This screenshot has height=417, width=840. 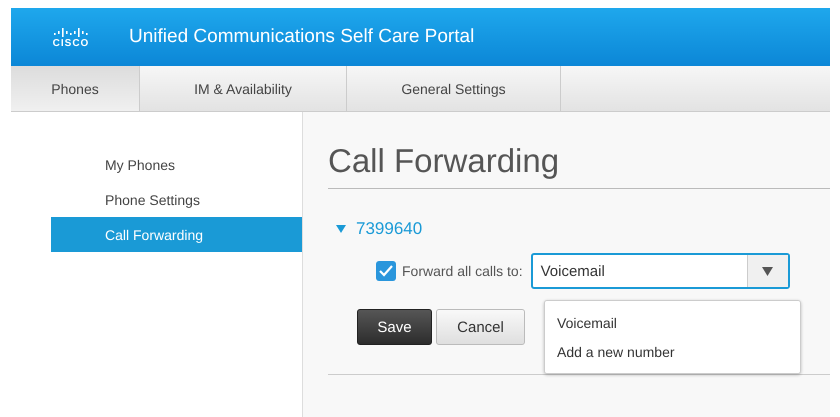 What do you see at coordinates (660, 271) in the screenshot?
I see `forward-select: Voicemail` at bounding box center [660, 271].